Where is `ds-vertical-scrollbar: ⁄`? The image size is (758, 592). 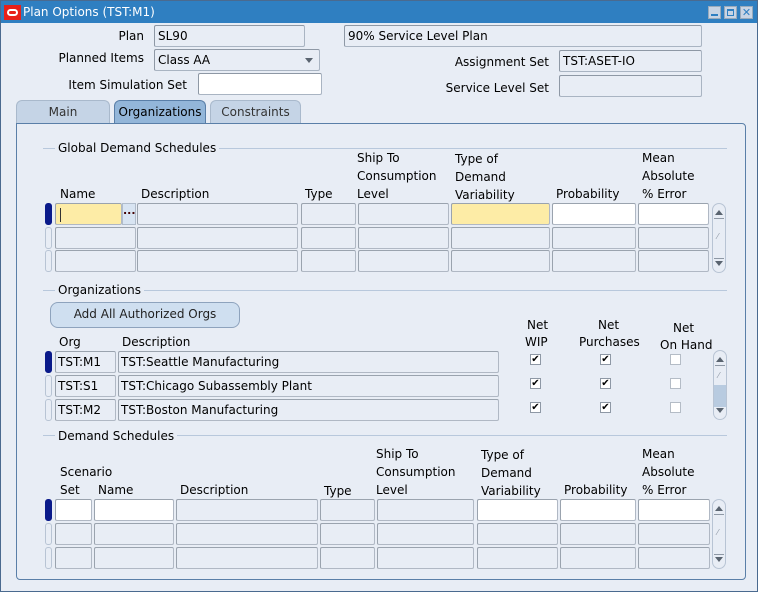
ds-vertical-scrollbar: ⁄ is located at coordinates (719, 534).